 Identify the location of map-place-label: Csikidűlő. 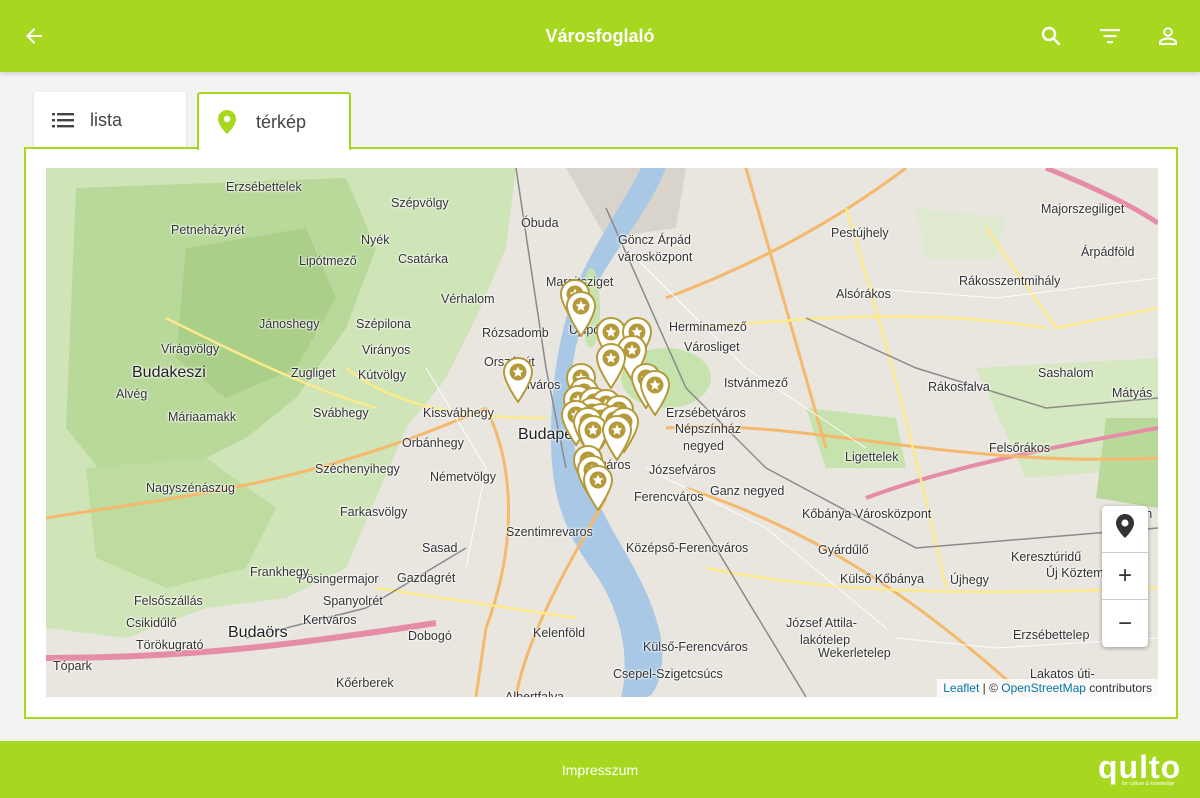
(151, 623).